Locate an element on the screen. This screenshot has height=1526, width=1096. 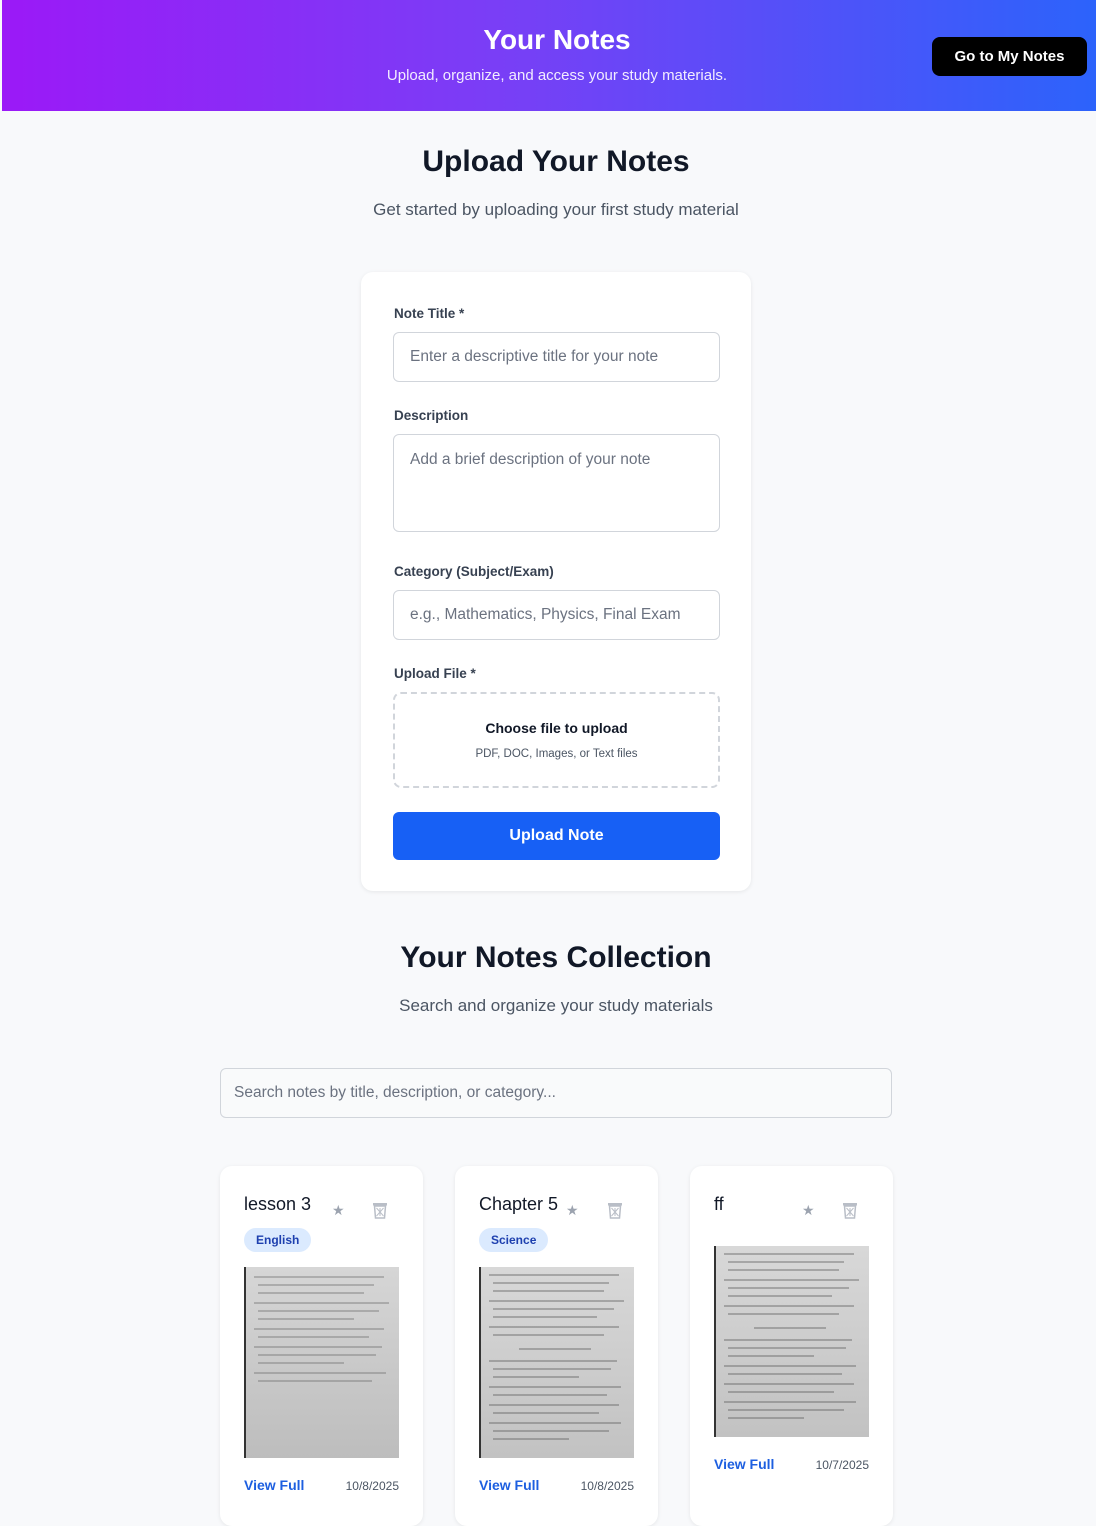
note-card: Chapter 5 ★ Science View Full 10/8/2025 is located at coordinates (556, 1346).